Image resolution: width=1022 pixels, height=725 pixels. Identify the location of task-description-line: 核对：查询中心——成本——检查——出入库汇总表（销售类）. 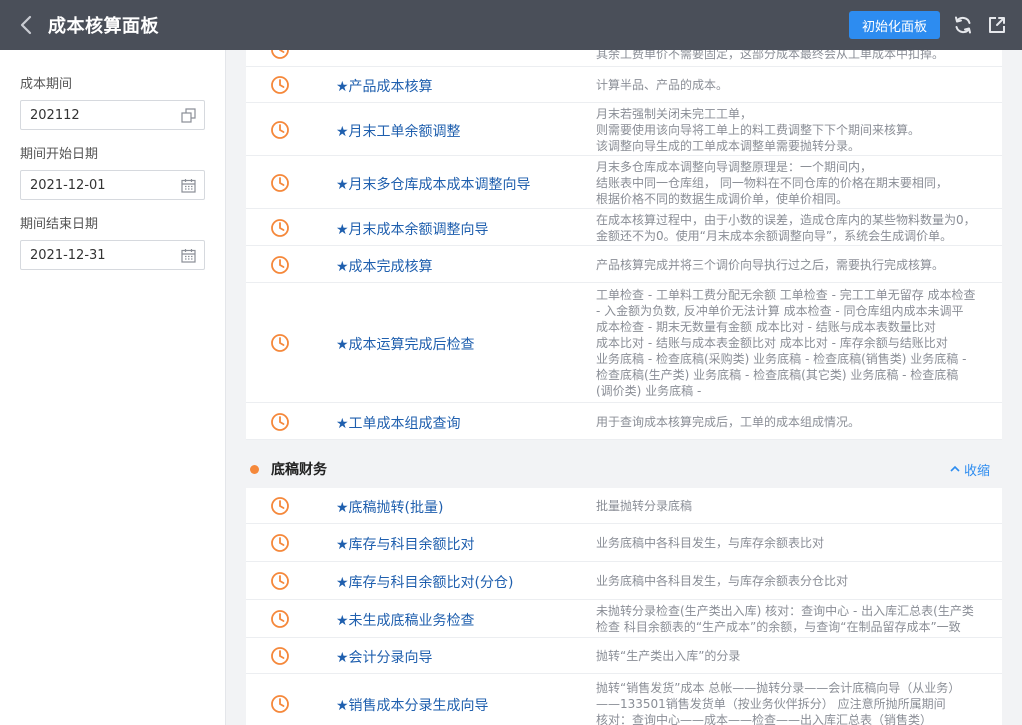
(764, 719).